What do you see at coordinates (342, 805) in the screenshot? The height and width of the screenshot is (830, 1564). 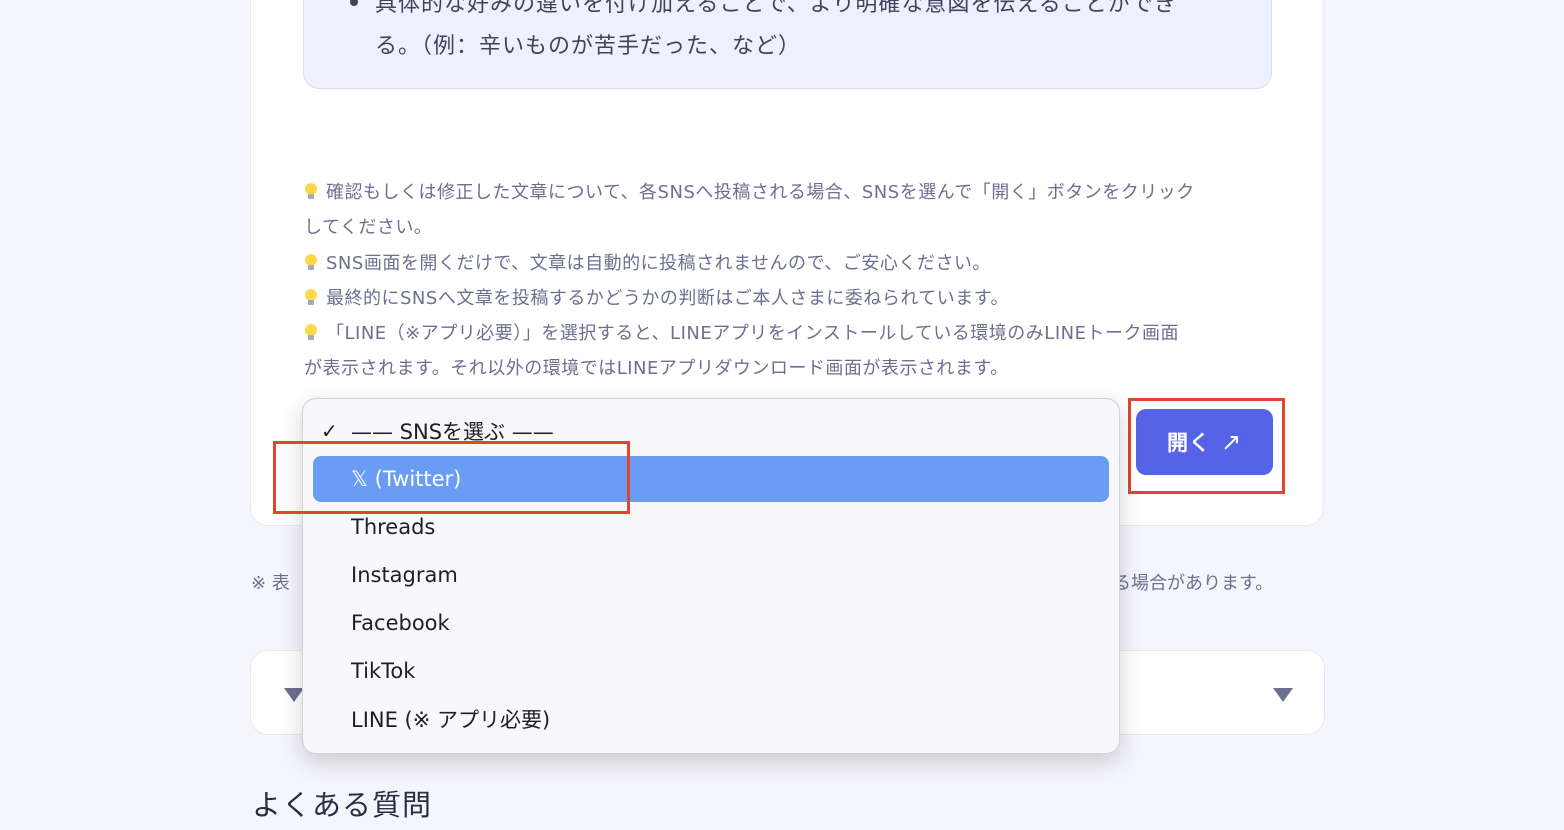 I see `faq-heading: よくある質問` at bounding box center [342, 805].